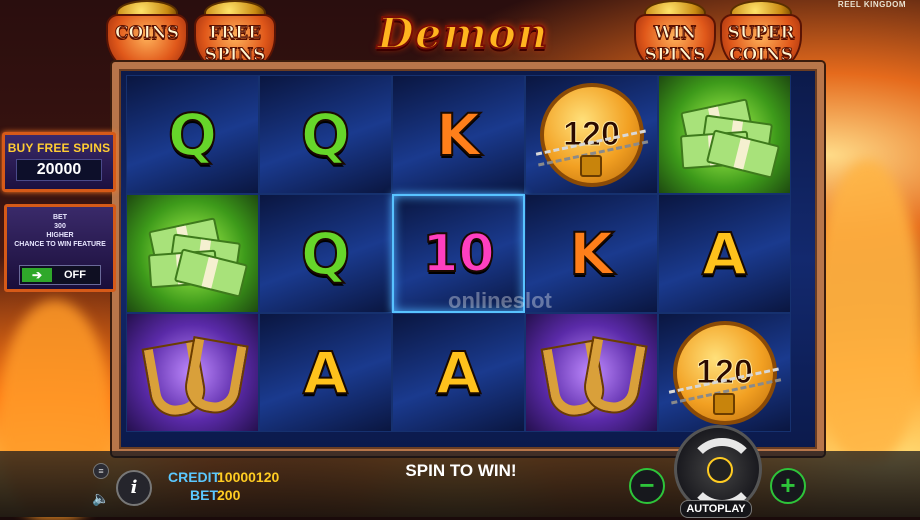 The width and height of the screenshot is (920, 520). I want to click on ante-bet-toggle: ➔ OFF, so click(60, 275).